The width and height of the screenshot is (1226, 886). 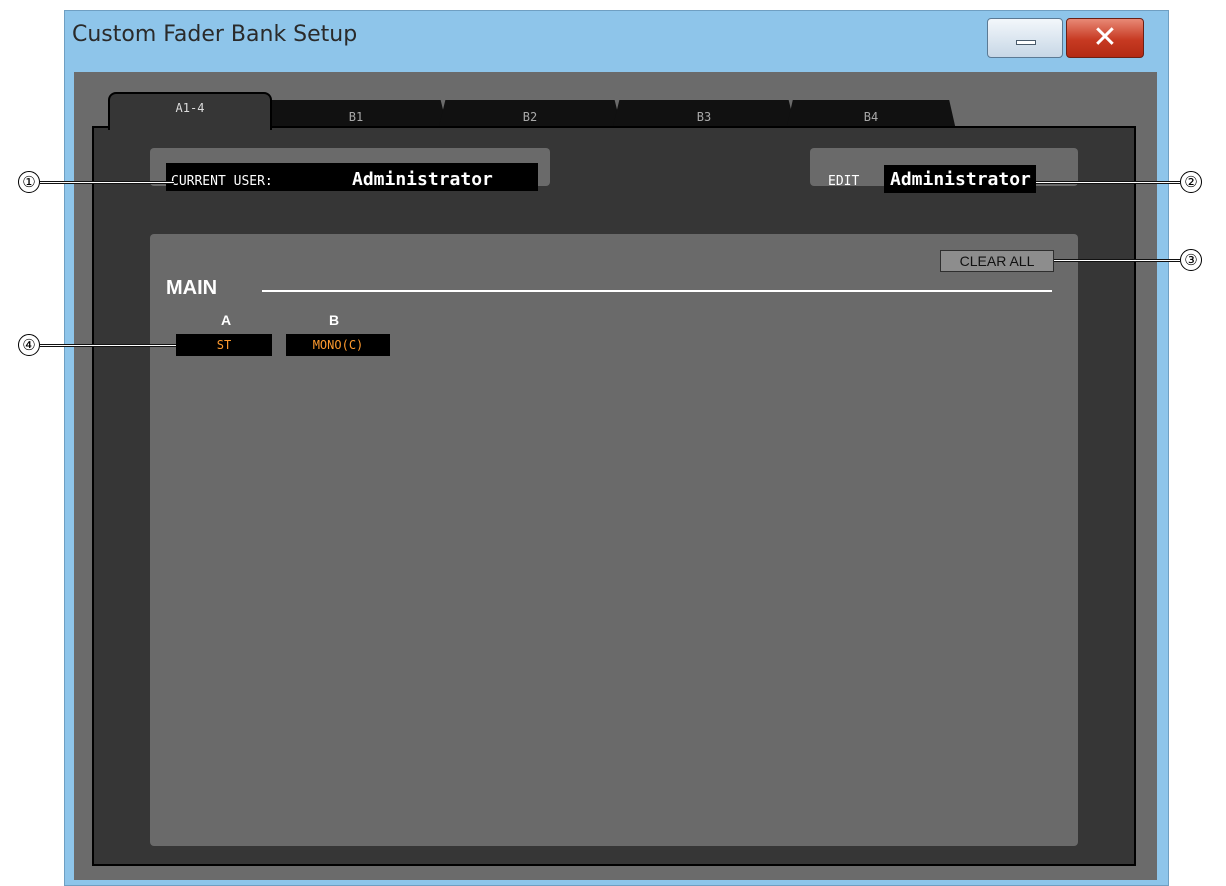 What do you see at coordinates (1026, 42) in the screenshot?
I see `minimize-icon` at bounding box center [1026, 42].